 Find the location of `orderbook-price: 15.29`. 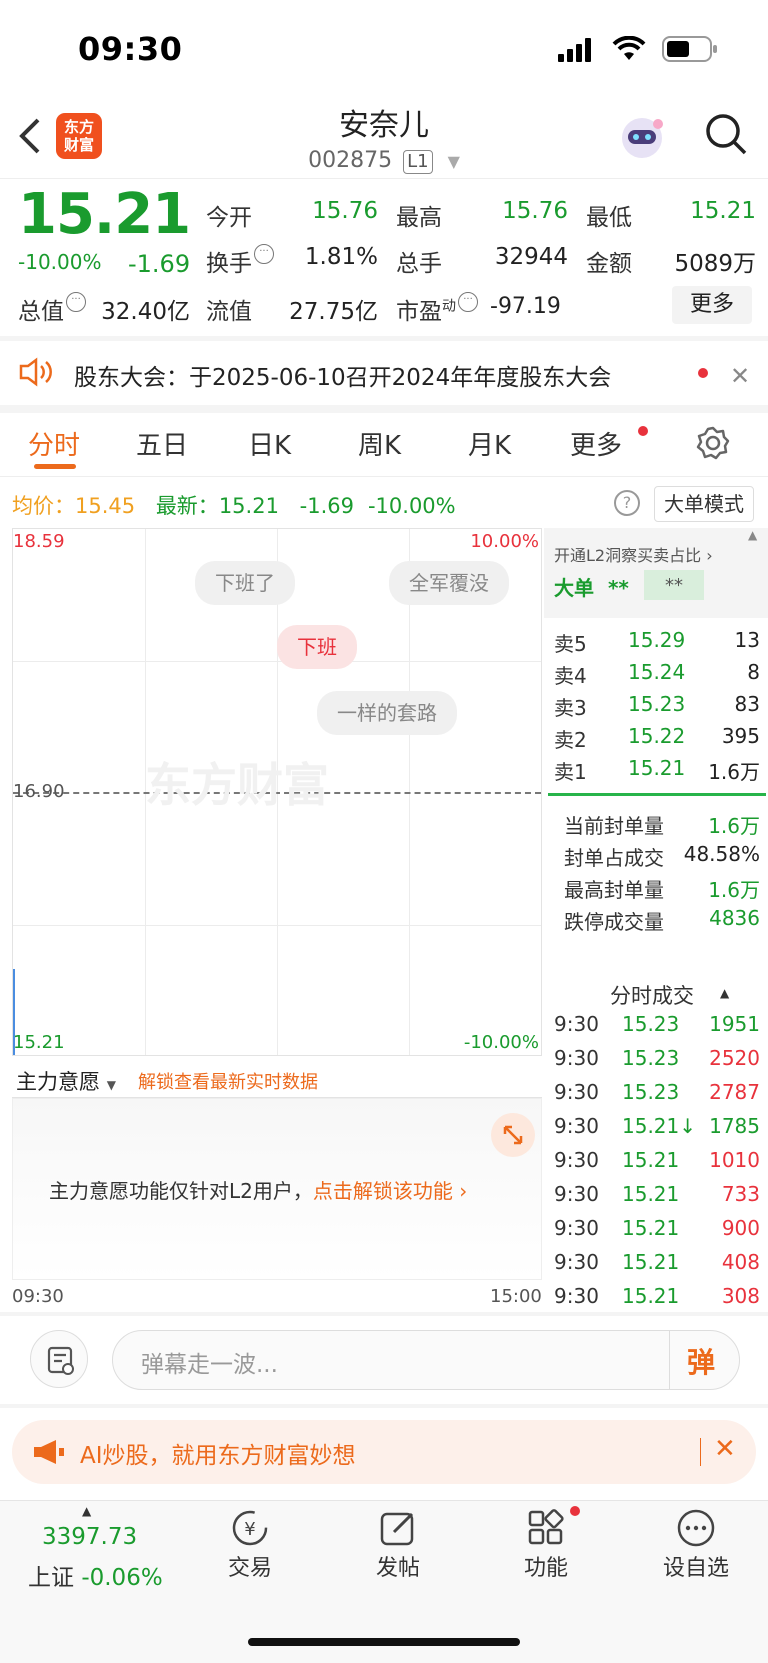

orderbook-price: 15.29 is located at coordinates (657, 640).